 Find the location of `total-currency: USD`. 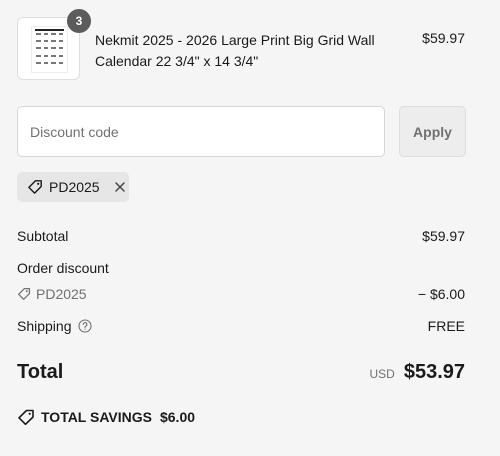

total-currency: USD is located at coordinates (382, 374).